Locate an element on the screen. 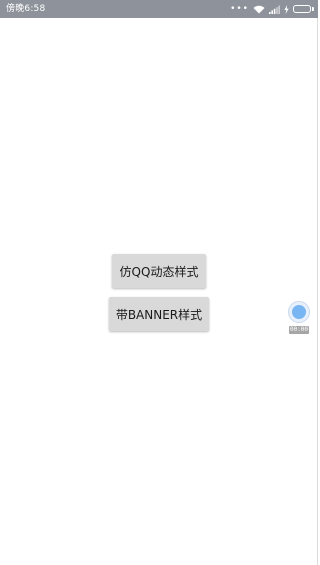  right-edge-divider is located at coordinates (317, 291).